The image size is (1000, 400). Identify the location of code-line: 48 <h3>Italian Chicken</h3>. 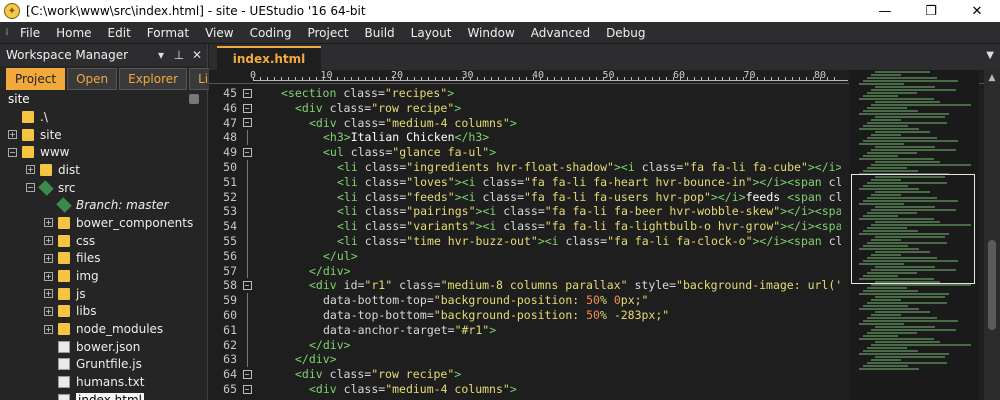
(525, 138).